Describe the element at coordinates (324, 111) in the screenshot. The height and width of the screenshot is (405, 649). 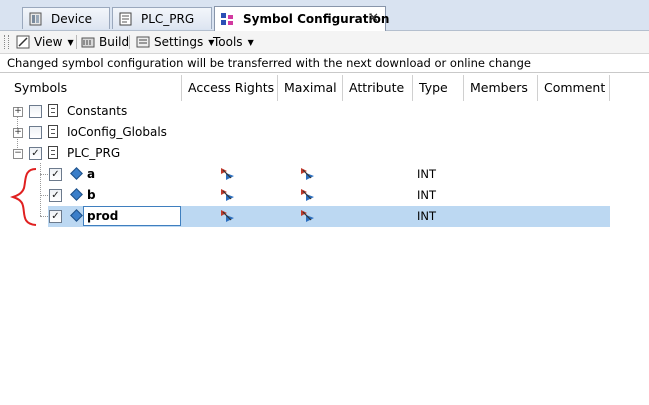
I see `tree-row: + Constants` at that location.